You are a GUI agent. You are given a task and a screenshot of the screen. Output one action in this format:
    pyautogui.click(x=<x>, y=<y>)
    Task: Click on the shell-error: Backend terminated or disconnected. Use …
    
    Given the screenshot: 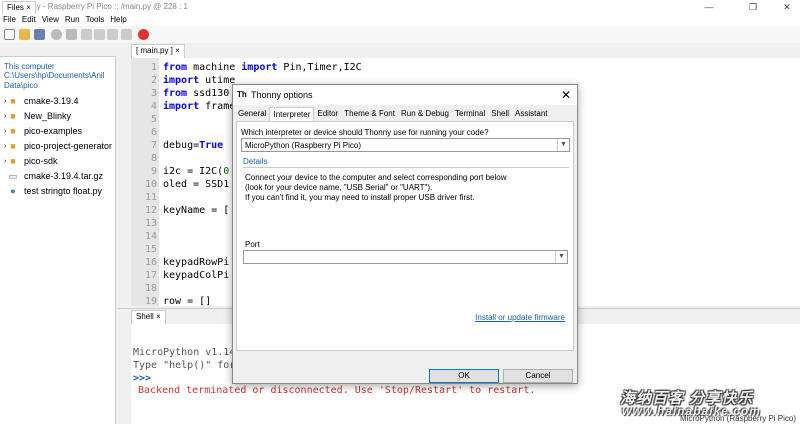 What is the action you would take?
    pyautogui.click(x=337, y=390)
    